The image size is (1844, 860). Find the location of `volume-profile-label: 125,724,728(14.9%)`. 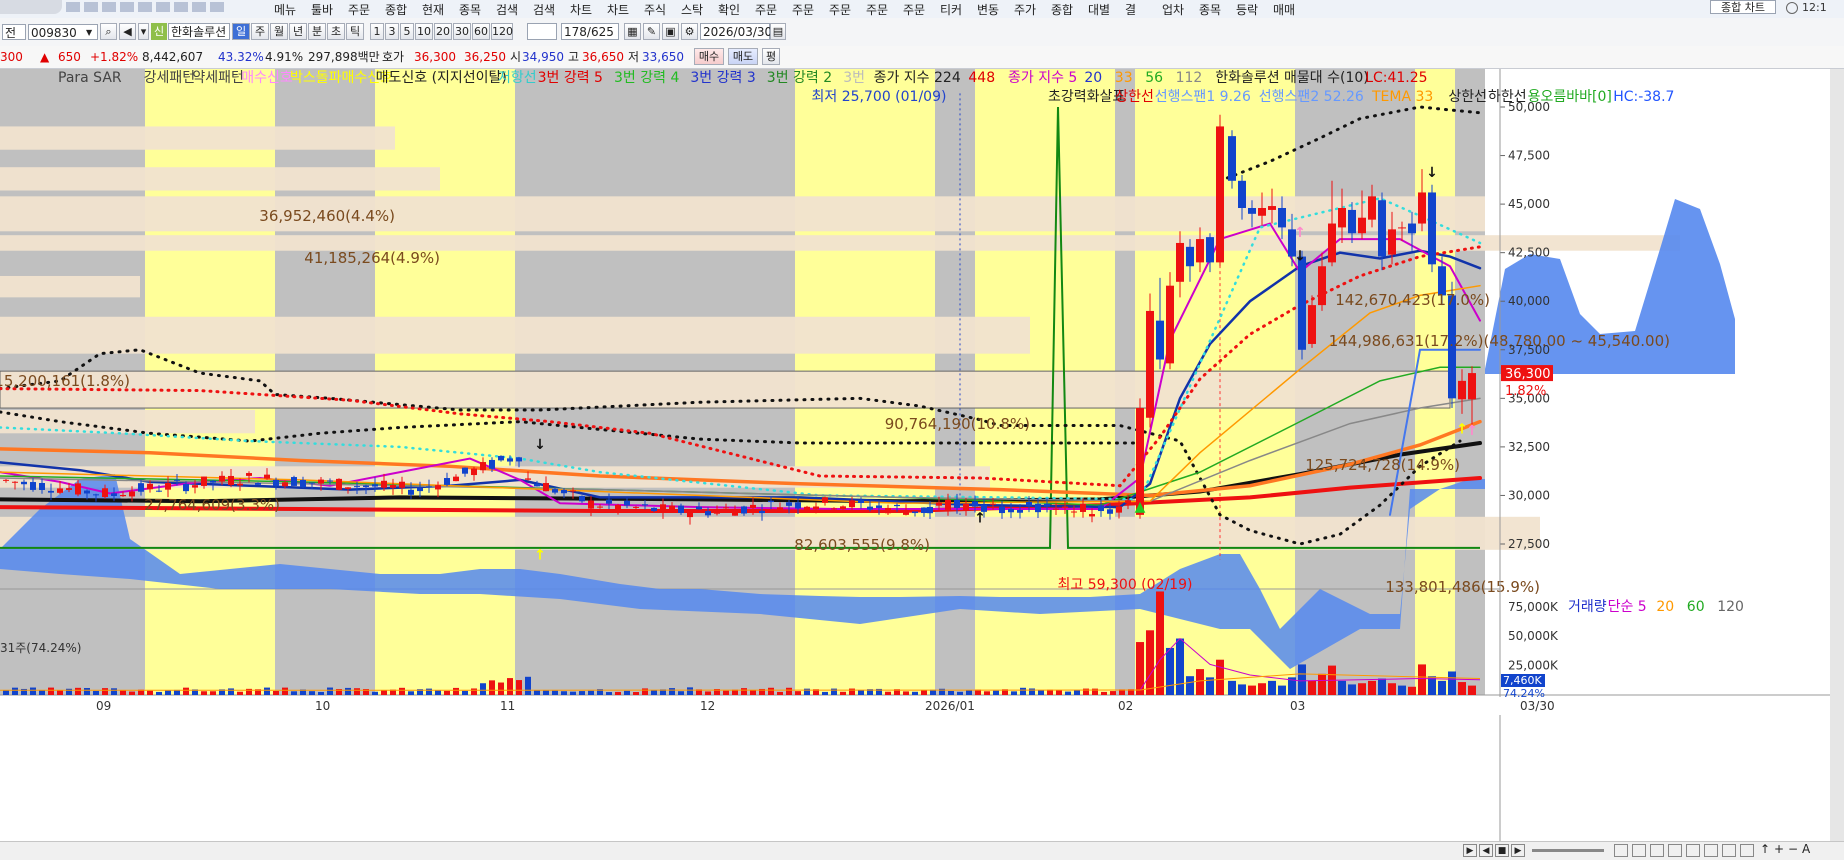

volume-profile-label: 125,724,728(14.9%) is located at coordinates (1382, 465).